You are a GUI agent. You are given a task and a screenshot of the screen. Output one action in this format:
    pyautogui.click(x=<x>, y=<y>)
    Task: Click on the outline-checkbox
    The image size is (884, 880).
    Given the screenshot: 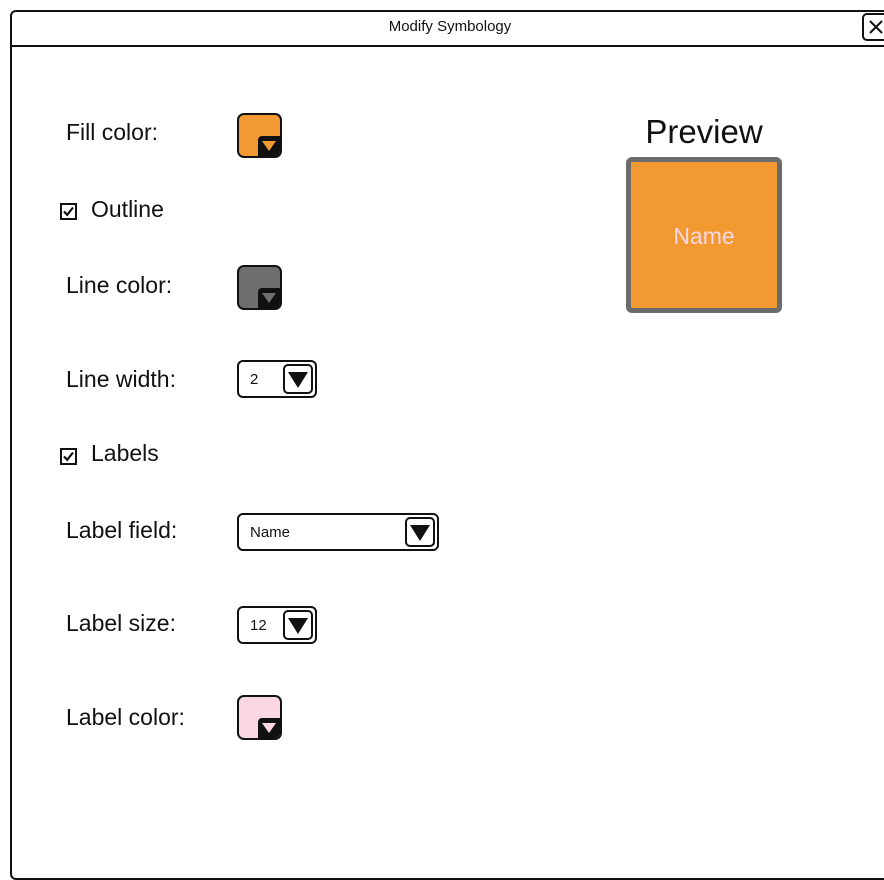 What is the action you would take?
    pyautogui.click(x=68, y=211)
    